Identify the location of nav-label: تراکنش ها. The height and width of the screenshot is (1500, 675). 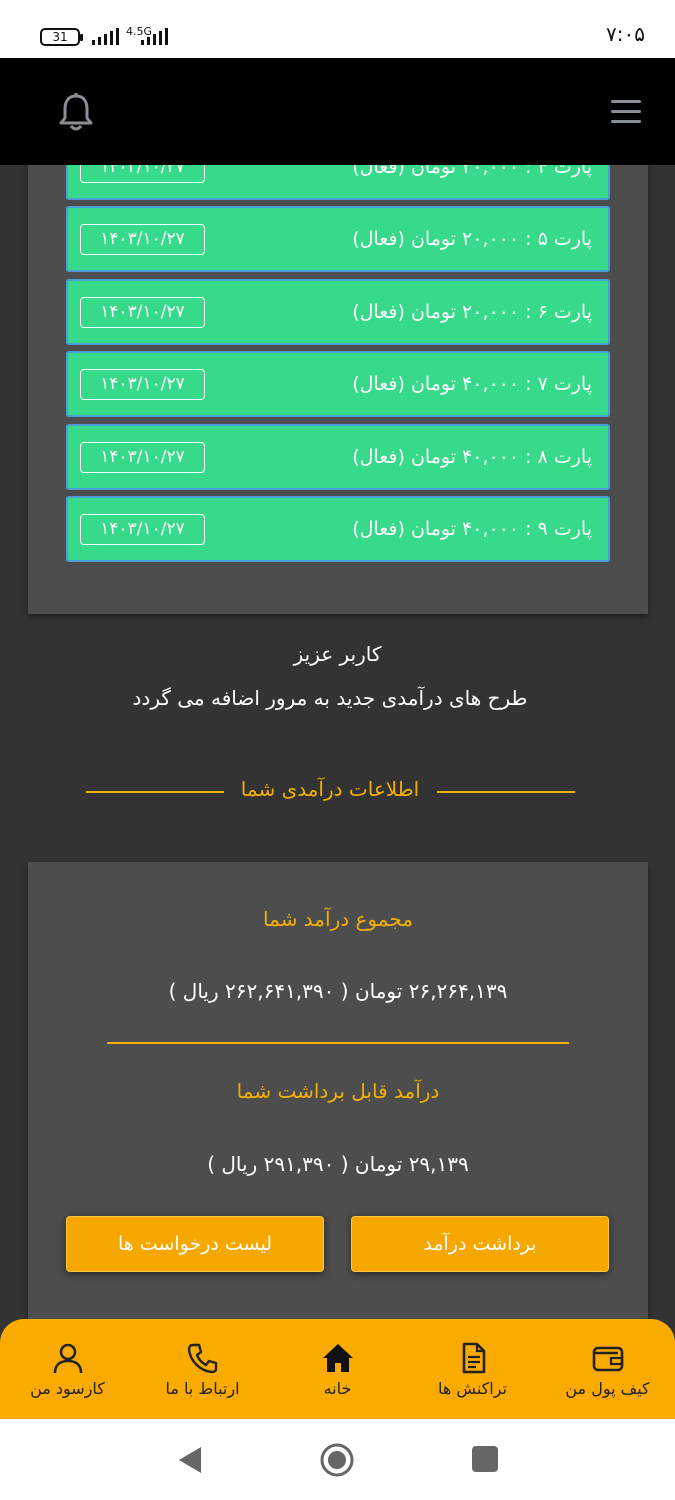
(472, 1388).